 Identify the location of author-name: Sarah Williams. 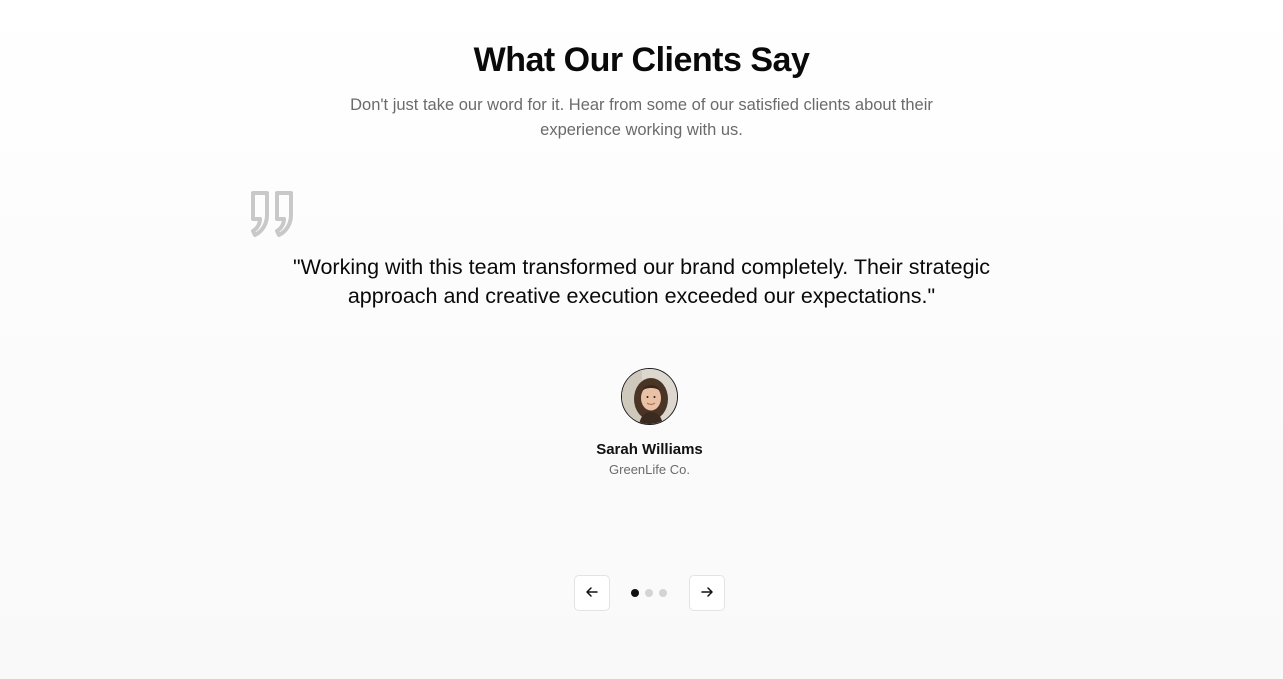
(649, 449).